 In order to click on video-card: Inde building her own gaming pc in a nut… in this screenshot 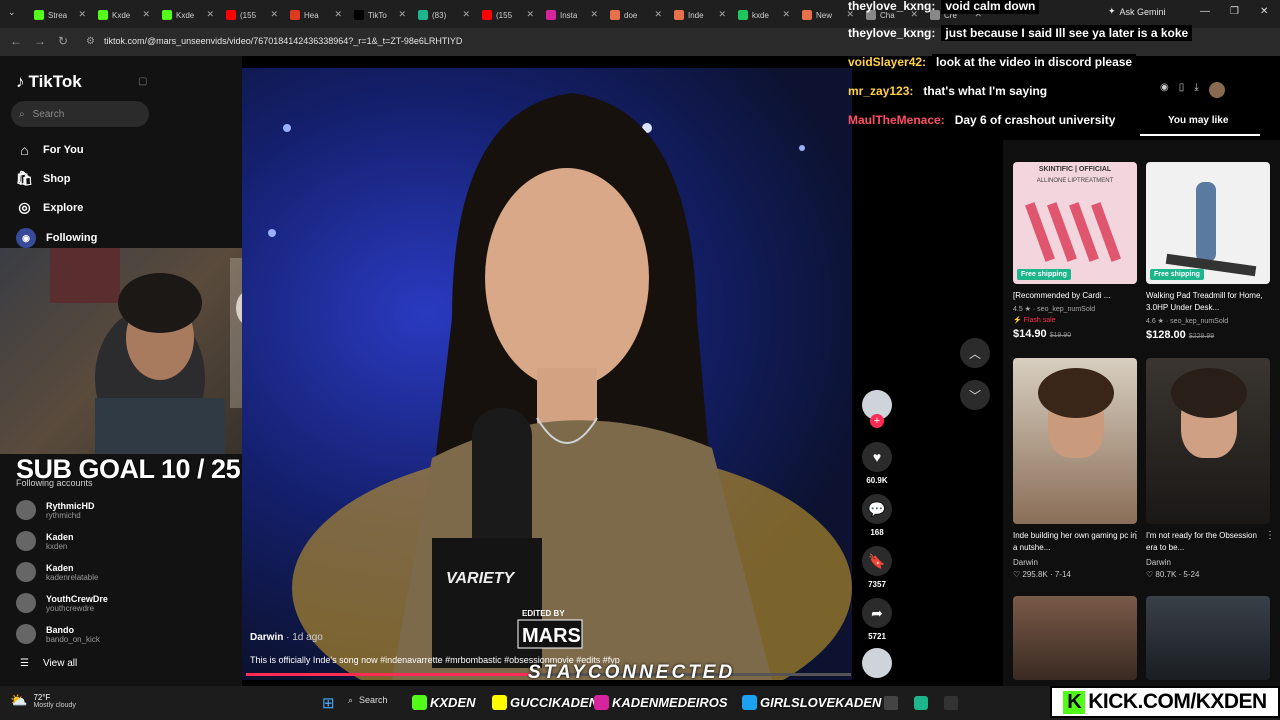, I will do `click(1075, 468)`.